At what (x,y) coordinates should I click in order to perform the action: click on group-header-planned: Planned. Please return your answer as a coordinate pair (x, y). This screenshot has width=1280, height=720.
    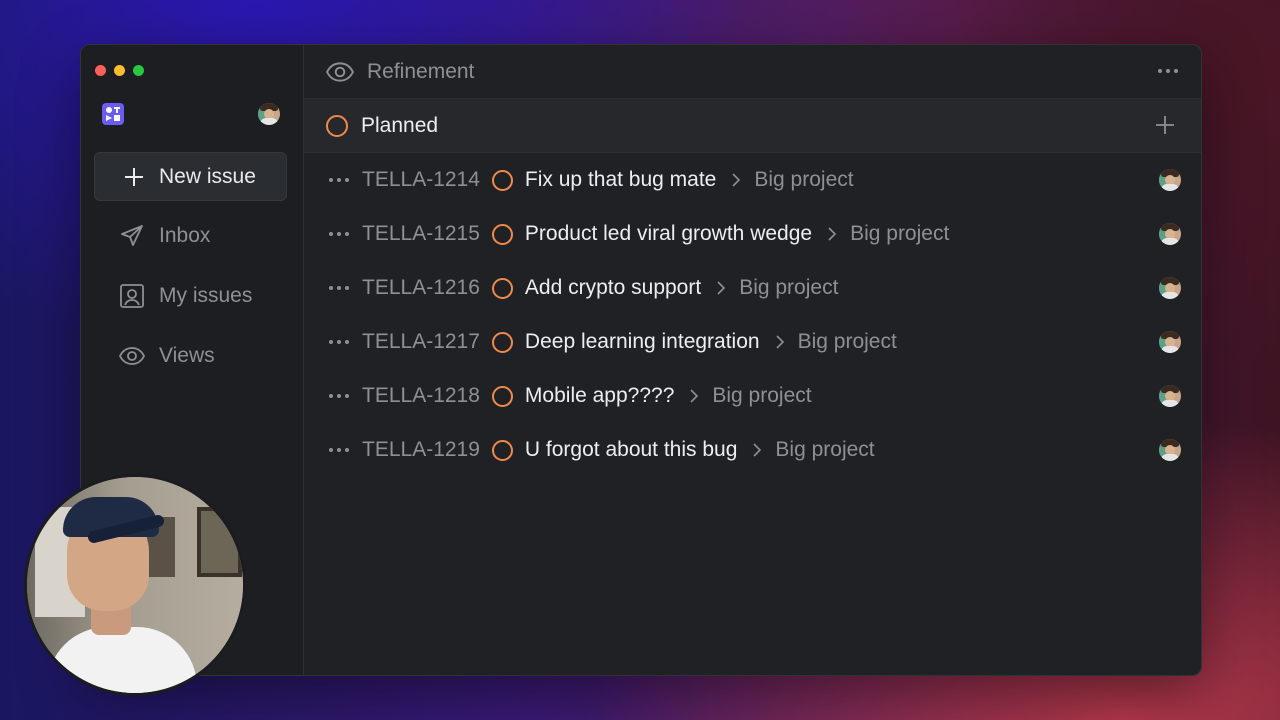
    Looking at the image, I should click on (752, 126).